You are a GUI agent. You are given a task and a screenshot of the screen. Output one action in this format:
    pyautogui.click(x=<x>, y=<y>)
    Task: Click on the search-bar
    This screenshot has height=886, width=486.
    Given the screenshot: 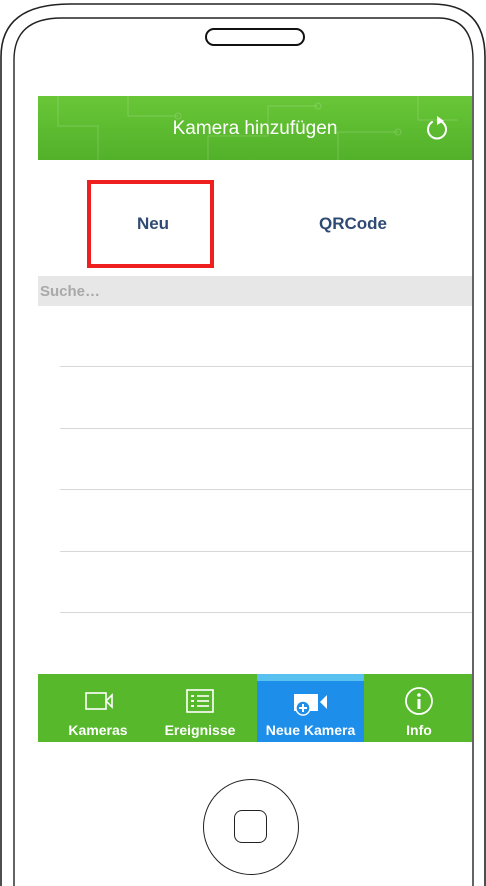 What is the action you would take?
    pyautogui.click(x=255, y=291)
    